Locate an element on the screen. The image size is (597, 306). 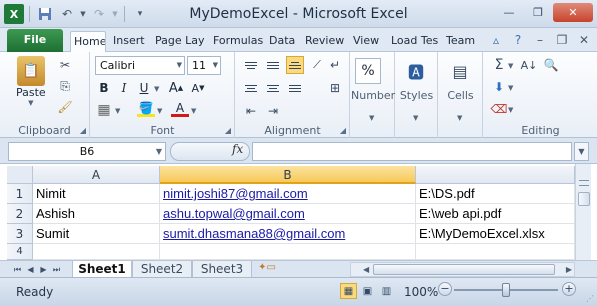
tab-team: Team is located at coordinates (461, 41).